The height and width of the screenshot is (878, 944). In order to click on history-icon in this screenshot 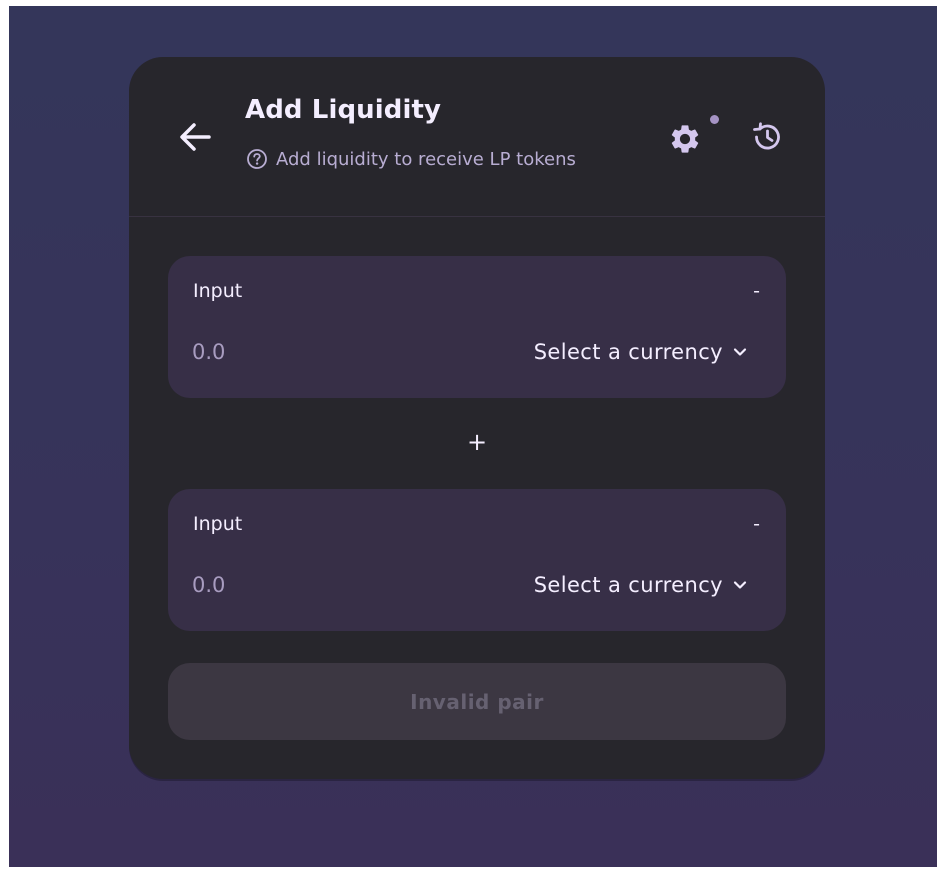, I will do `click(767, 137)`.